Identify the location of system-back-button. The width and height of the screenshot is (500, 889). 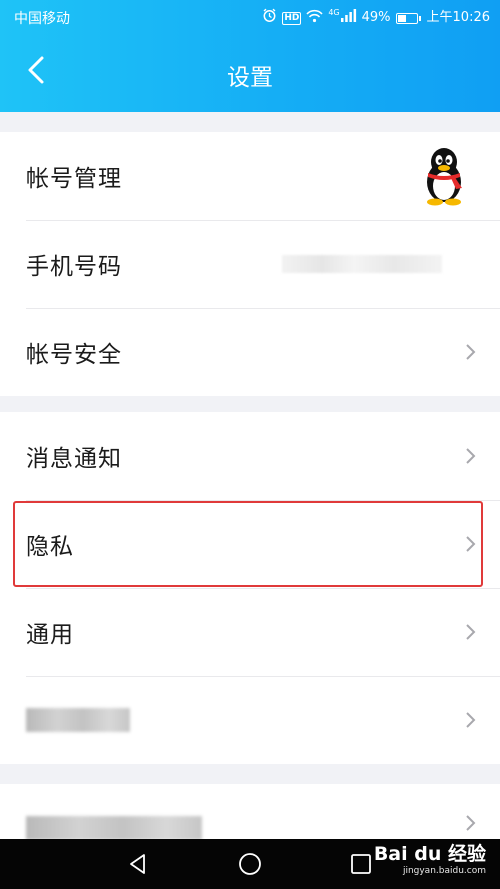
(138, 864).